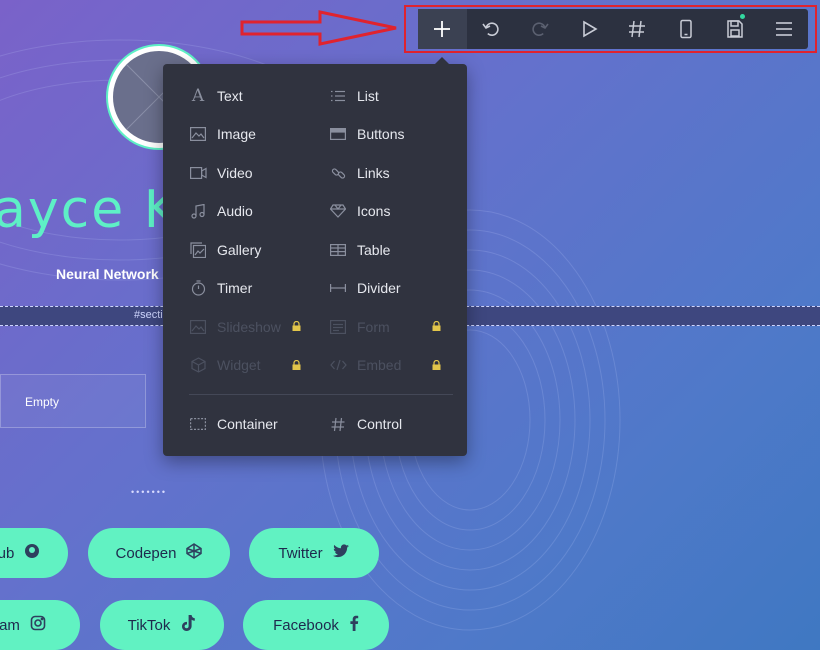 This screenshot has height=650, width=820. Describe the element at coordinates (235, 288) in the screenshot. I see `menu-item-label: Timer` at that location.